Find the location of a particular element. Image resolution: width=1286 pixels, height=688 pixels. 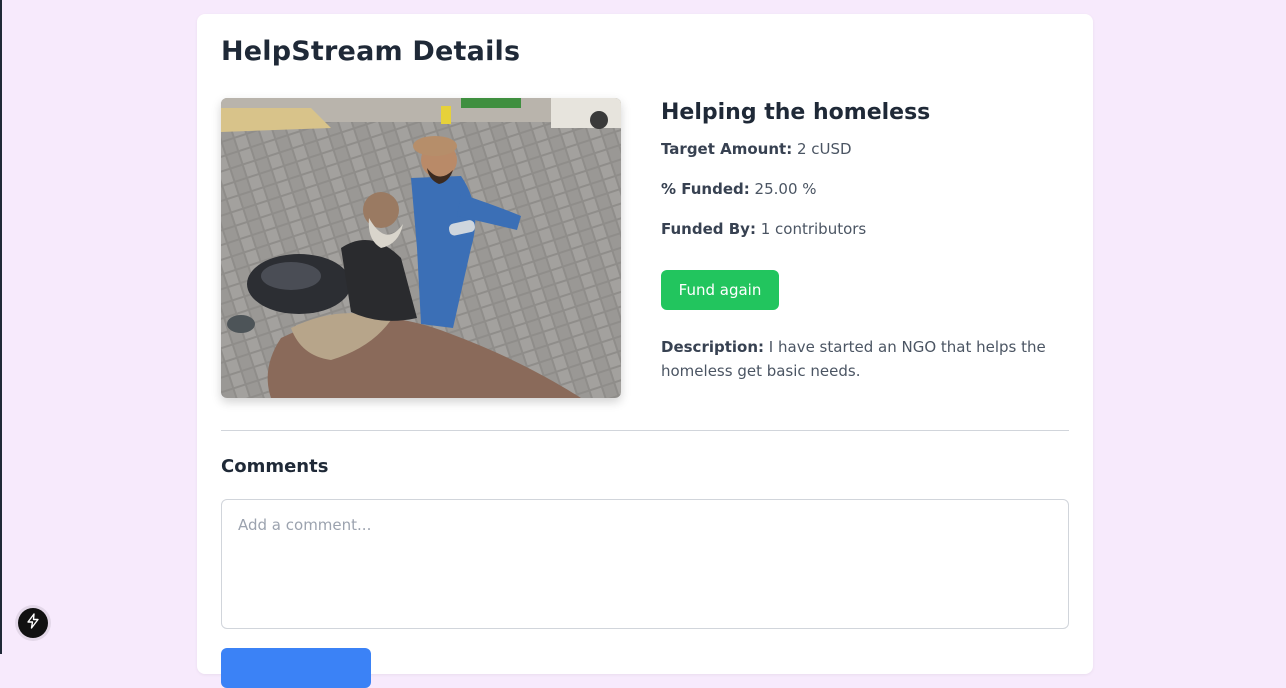

lightning-icon is located at coordinates (33, 623).